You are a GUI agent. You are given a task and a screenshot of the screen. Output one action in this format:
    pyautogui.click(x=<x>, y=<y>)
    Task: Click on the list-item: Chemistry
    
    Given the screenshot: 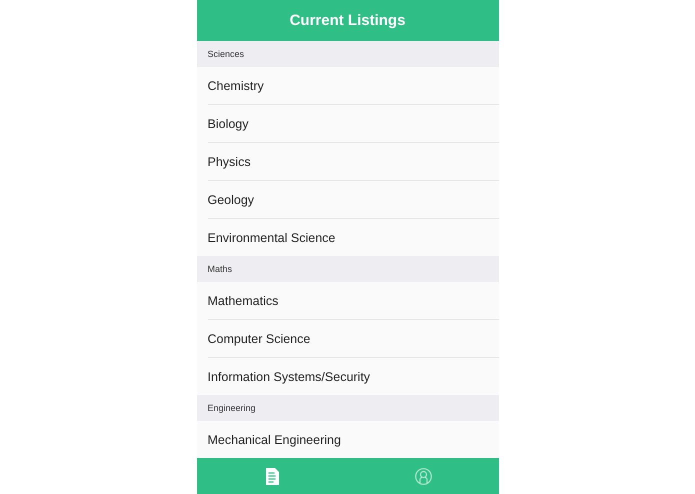 What is the action you would take?
    pyautogui.click(x=353, y=86)
    